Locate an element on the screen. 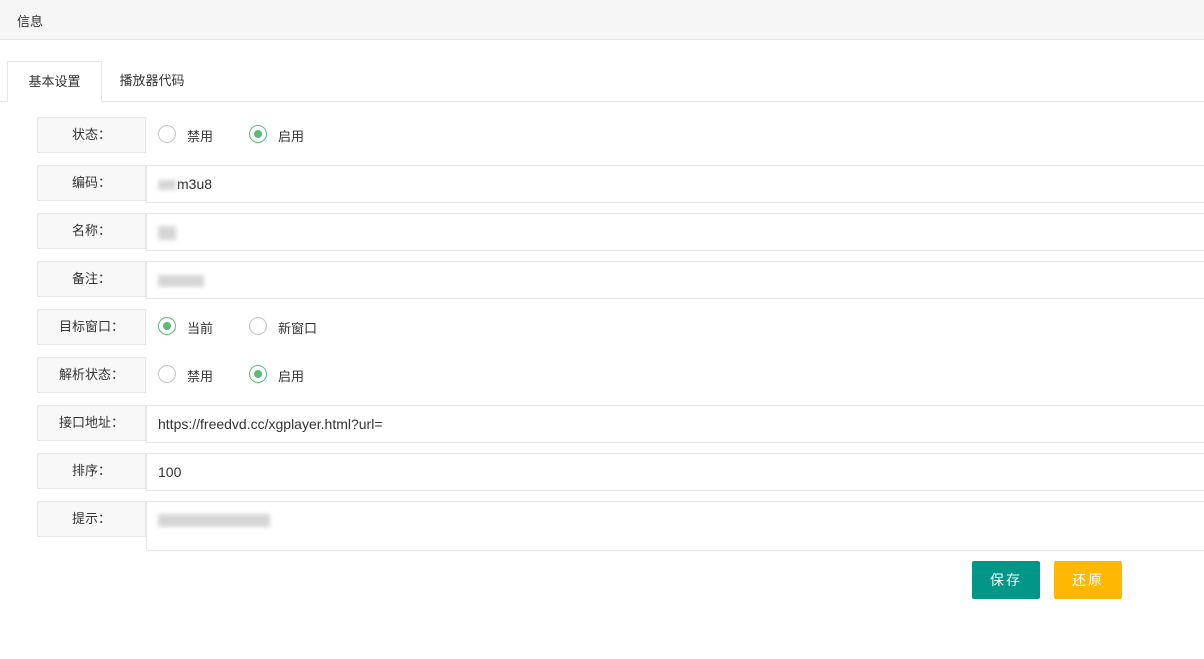  save-button: 保存 is located at coordinates (1006, 580).